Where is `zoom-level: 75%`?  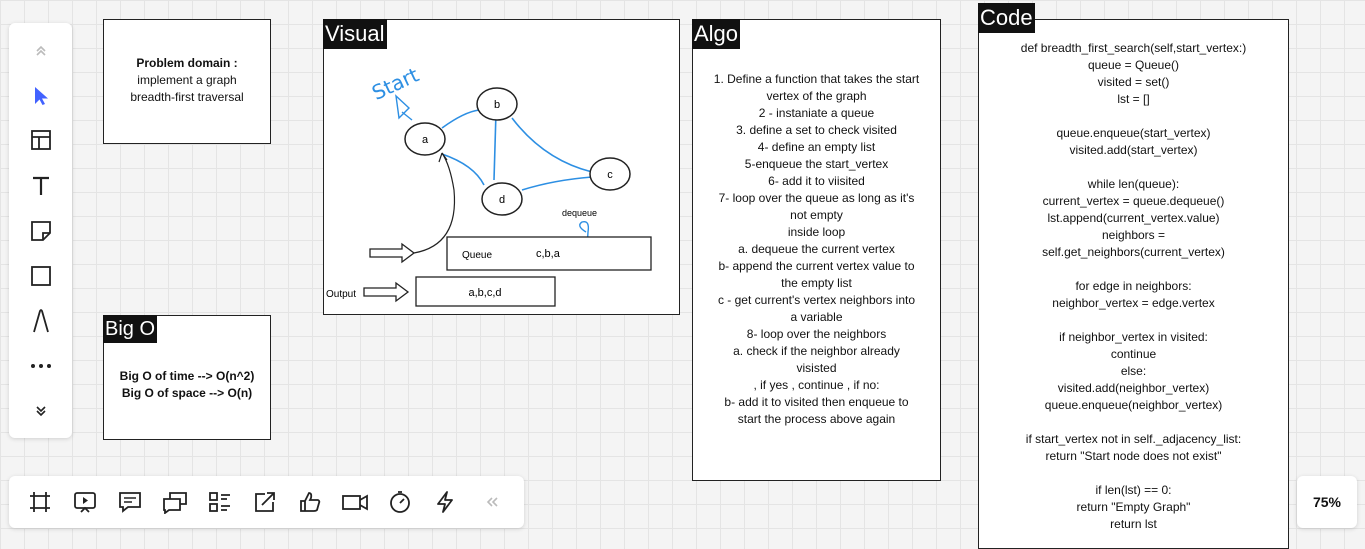 zoom-level: 75% is located at coordinates (1327, 502).